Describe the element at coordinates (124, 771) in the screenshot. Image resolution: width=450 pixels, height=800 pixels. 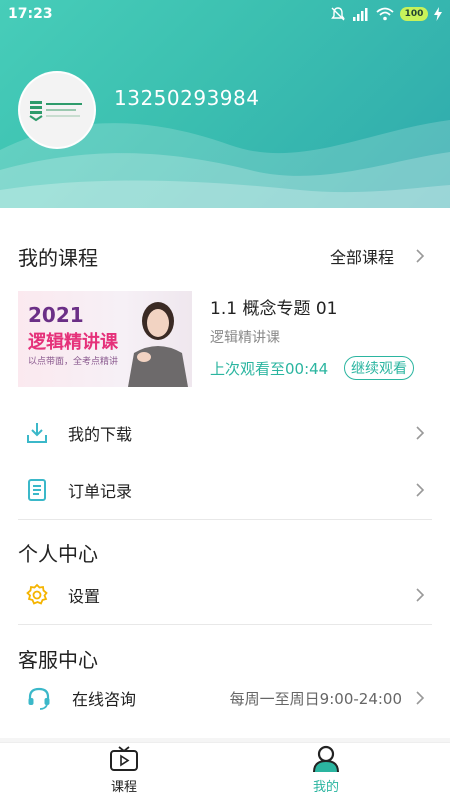
I see `tab-courses: 课程` at that location.